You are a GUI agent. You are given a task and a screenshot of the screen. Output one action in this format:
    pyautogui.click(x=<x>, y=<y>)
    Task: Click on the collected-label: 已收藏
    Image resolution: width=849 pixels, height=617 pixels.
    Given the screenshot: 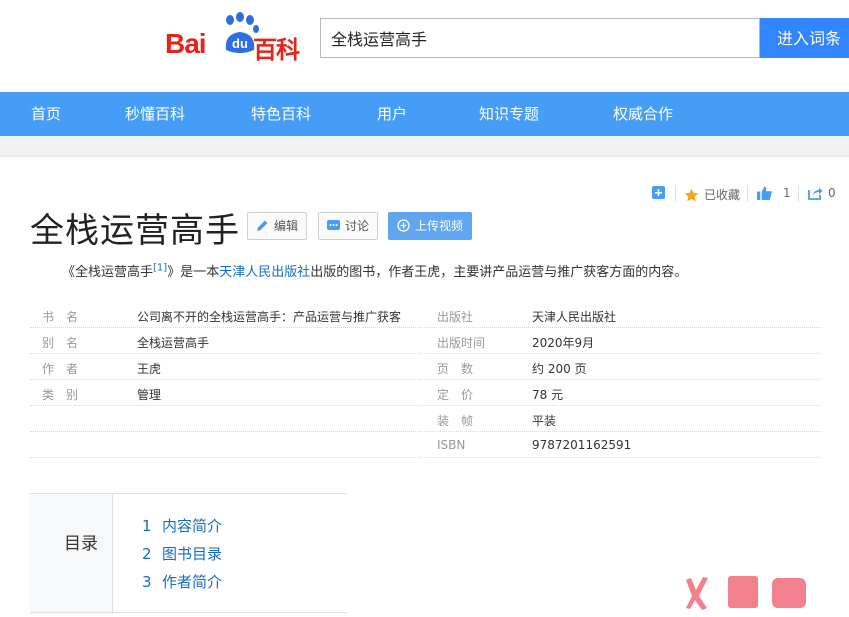 What is the action you would take?
    pyautogui.click(x=722, y=195)
    